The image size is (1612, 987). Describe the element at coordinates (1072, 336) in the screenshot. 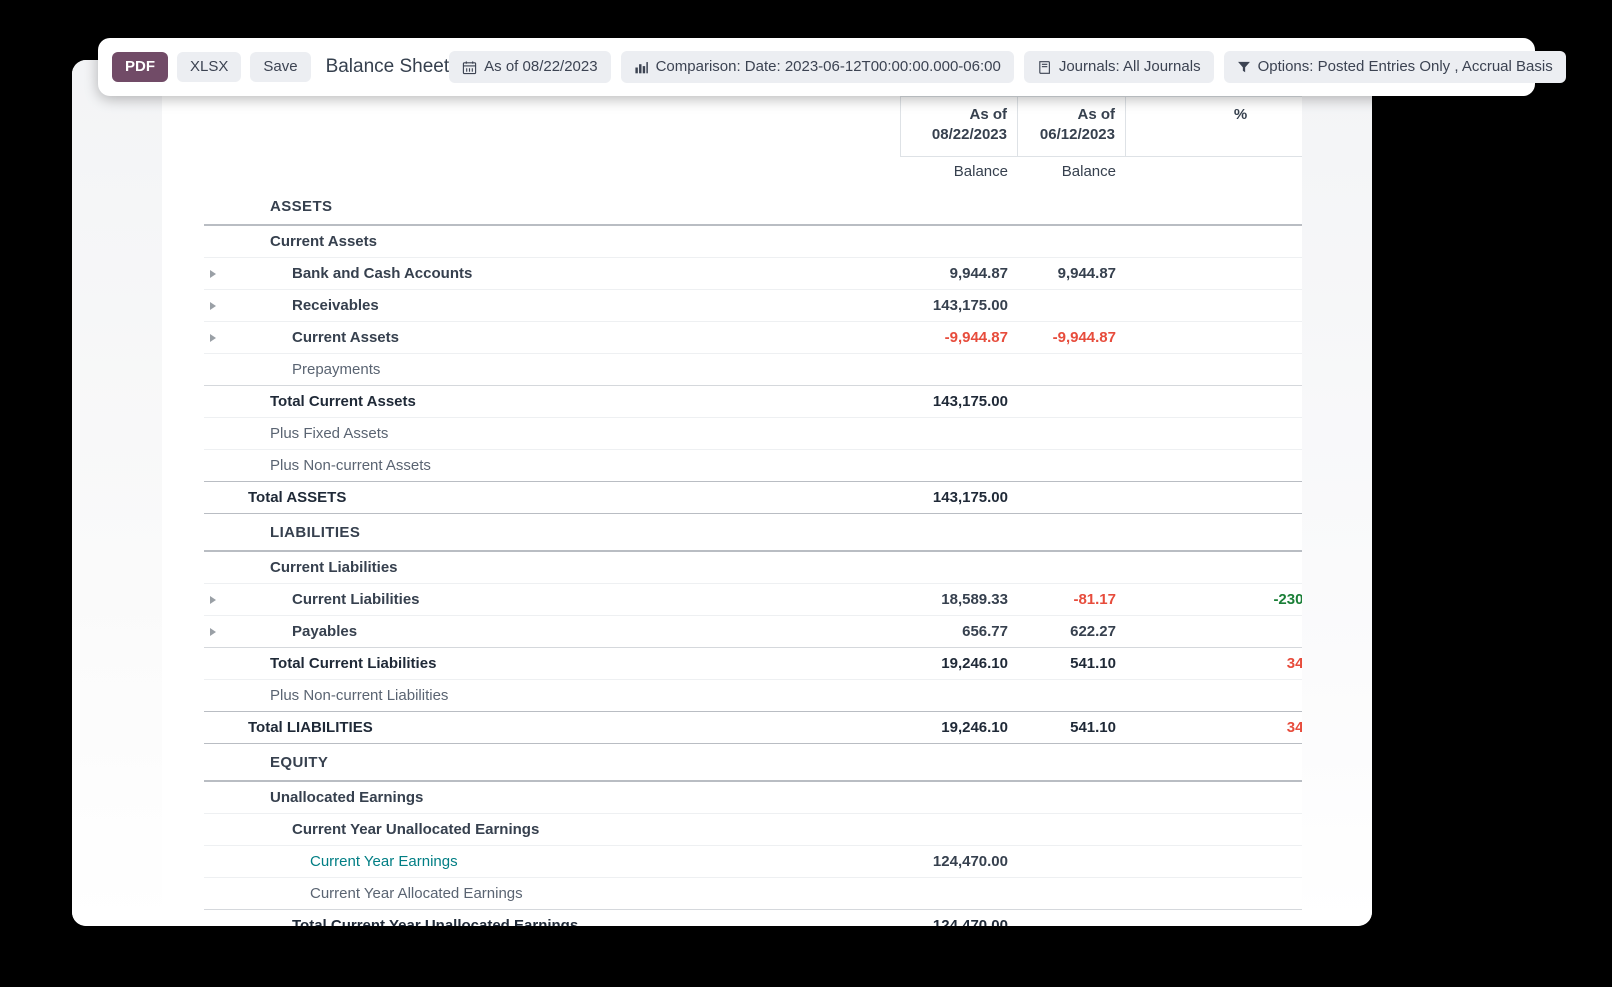

I see `cell-balance-comparison: -9,944.87` at that location.